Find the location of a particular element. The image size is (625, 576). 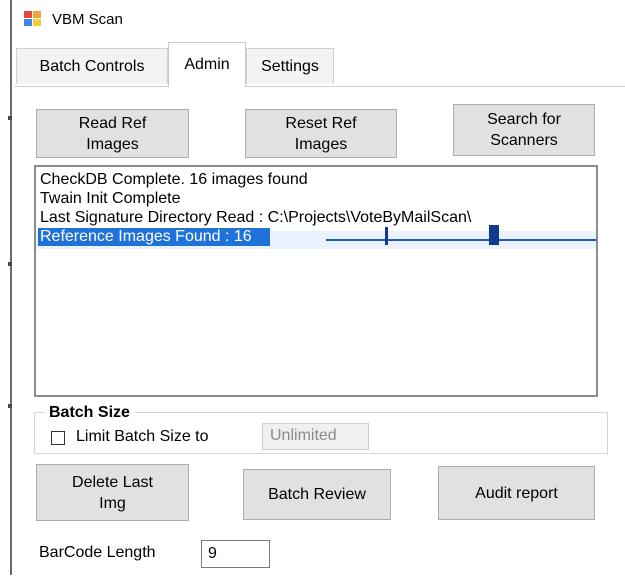

limit-batch-size-checkbox is located at coordinates (58, 438).